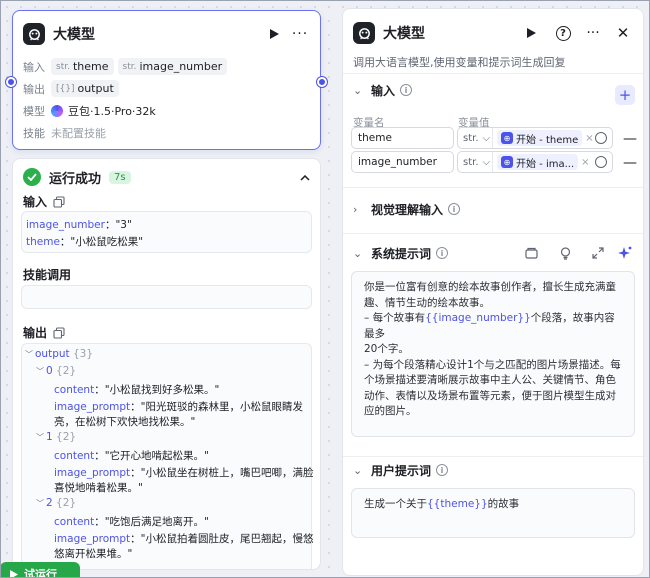  I want to click on vision-section-title: 视觉理解输入, so click(407, 209).